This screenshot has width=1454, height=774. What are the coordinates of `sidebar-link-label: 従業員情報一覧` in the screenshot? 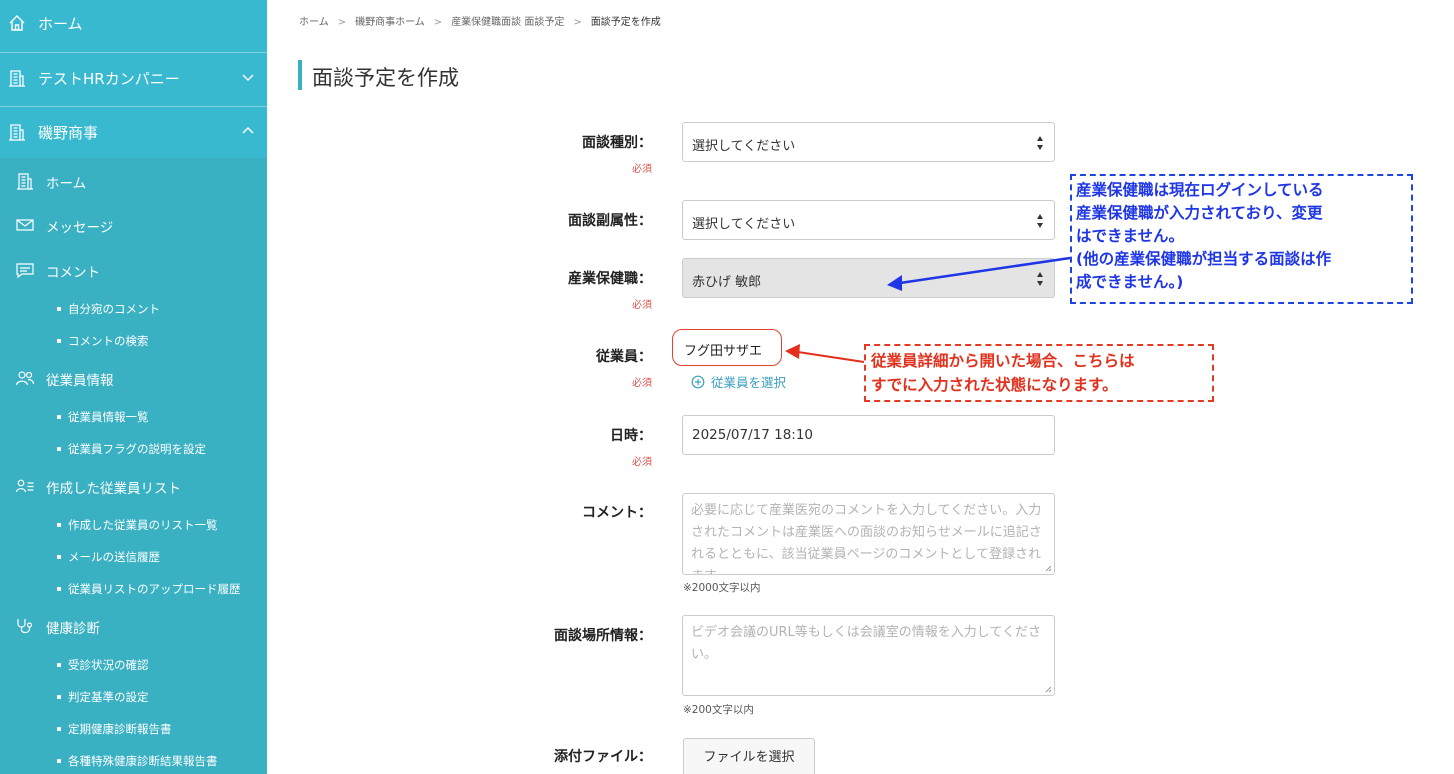 It's located at (108, 417).